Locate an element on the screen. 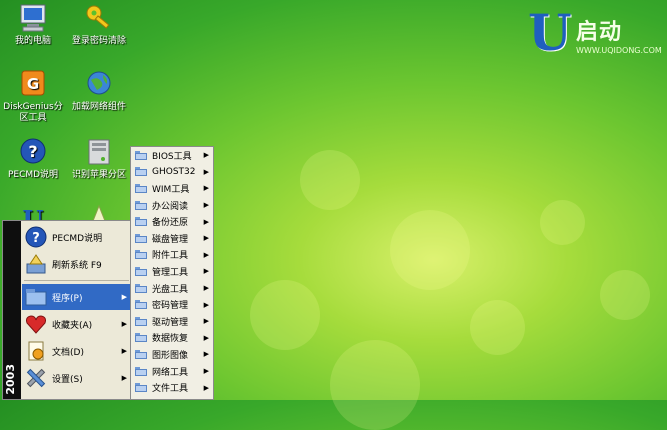 The image size is (667, 430). programs-item-label: 密码管理 is located at coordinates (170, 306).